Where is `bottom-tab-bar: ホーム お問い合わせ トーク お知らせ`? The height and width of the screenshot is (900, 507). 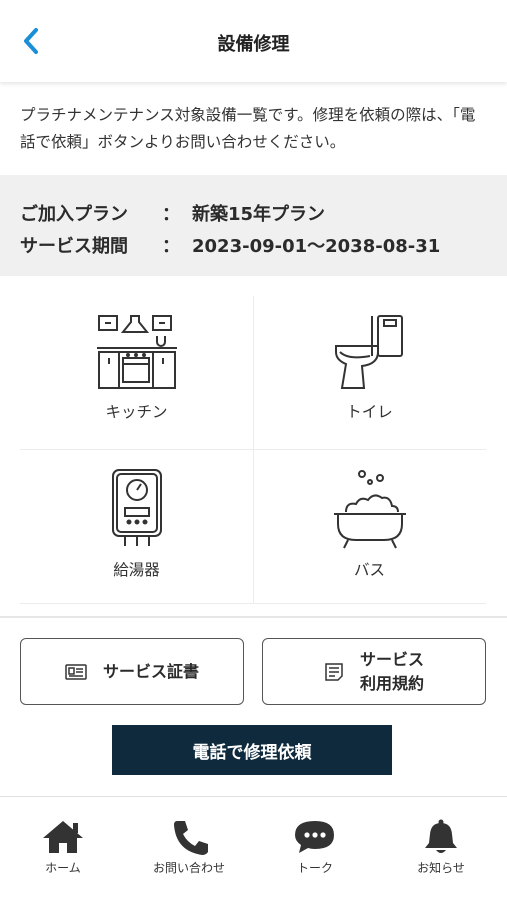
bottom-tab-bar: ホーム お問い合わせ トーク お知らせ is located at coordinates (253, 848).